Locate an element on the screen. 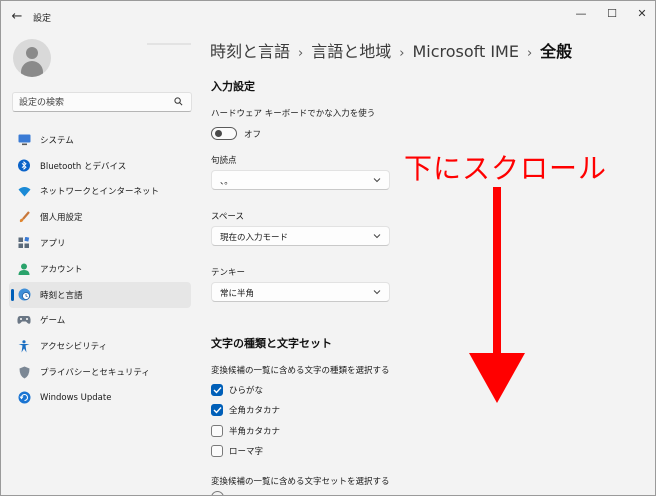 The width and height of the screenshot is (656, 496). hardware-kana-toggle is located at coordinates (224, 133).